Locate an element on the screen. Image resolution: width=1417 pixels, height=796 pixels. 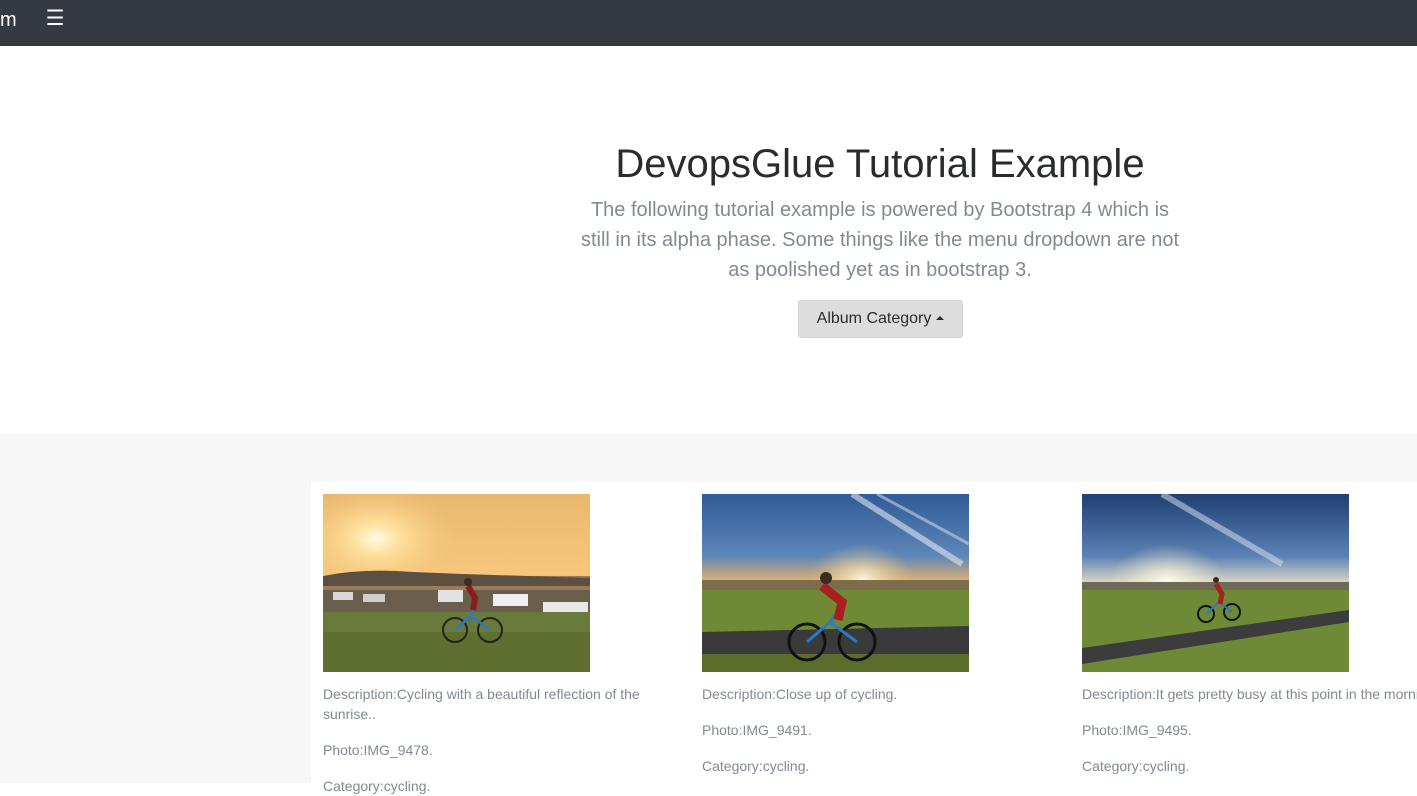
cycling-closeup-photo is located at coordinates (835, 583).